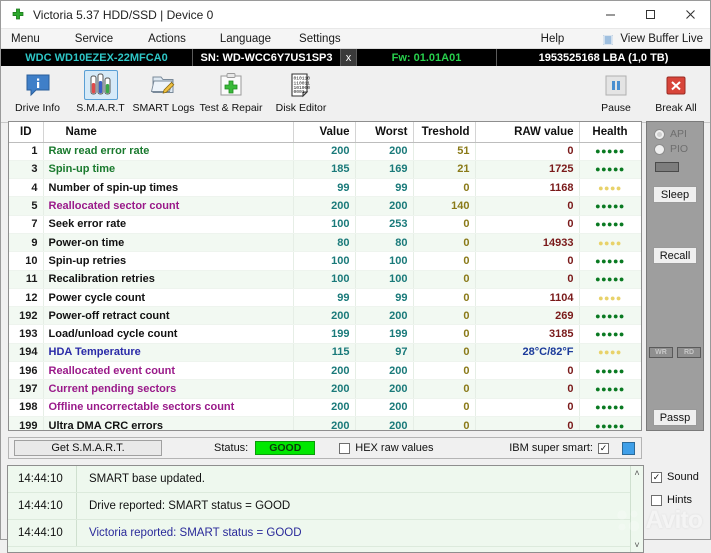 Image resolution: width=711 pixels, height=553 pixels. I want to click on blue-indicator-box, so click(628, 448).